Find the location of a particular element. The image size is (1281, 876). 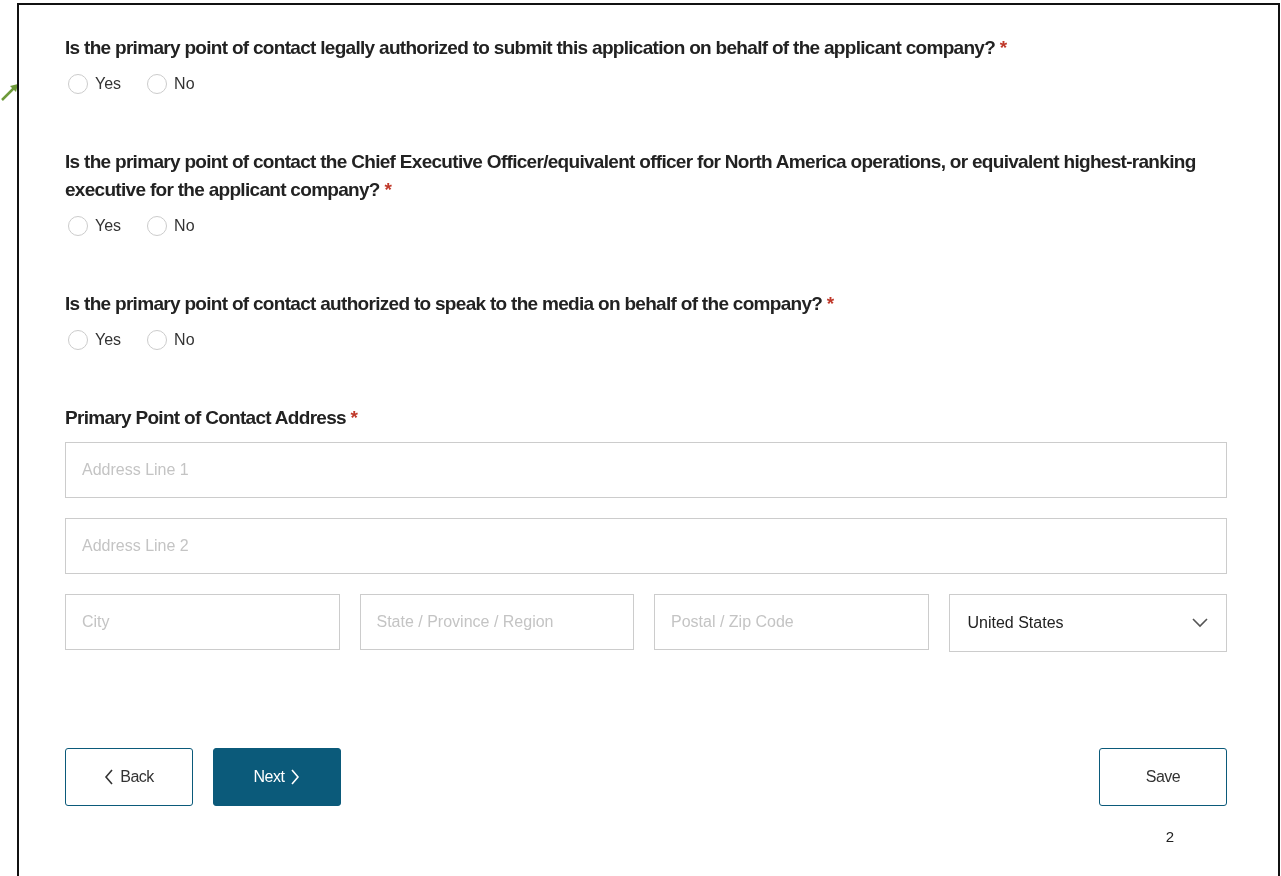

city-field: City is located at coordinates (202, 622).